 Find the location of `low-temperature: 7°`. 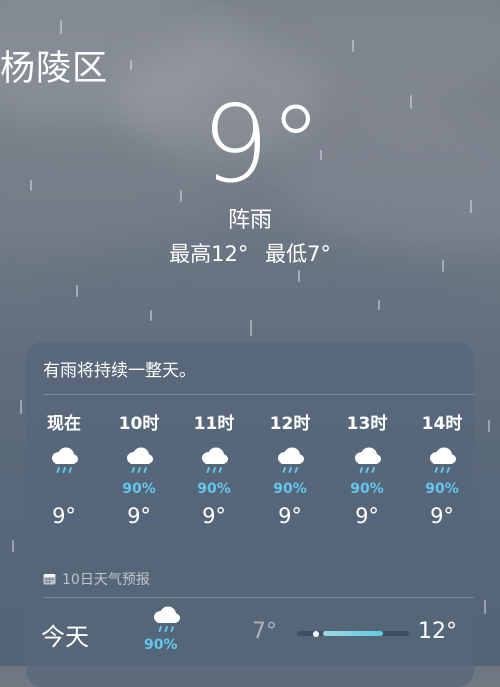

low-temperature: 7° is located at coordinates (264, 631).